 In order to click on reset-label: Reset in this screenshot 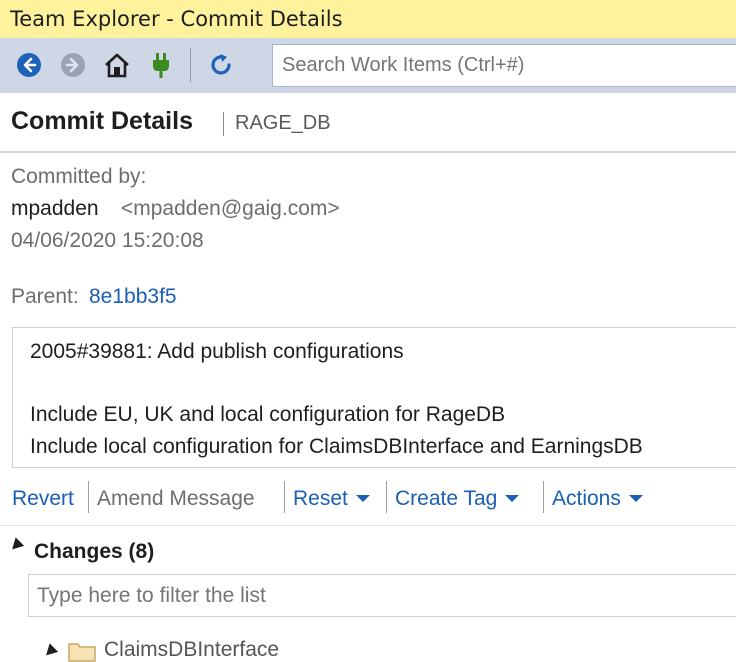, I will do `click(320, 498)`.